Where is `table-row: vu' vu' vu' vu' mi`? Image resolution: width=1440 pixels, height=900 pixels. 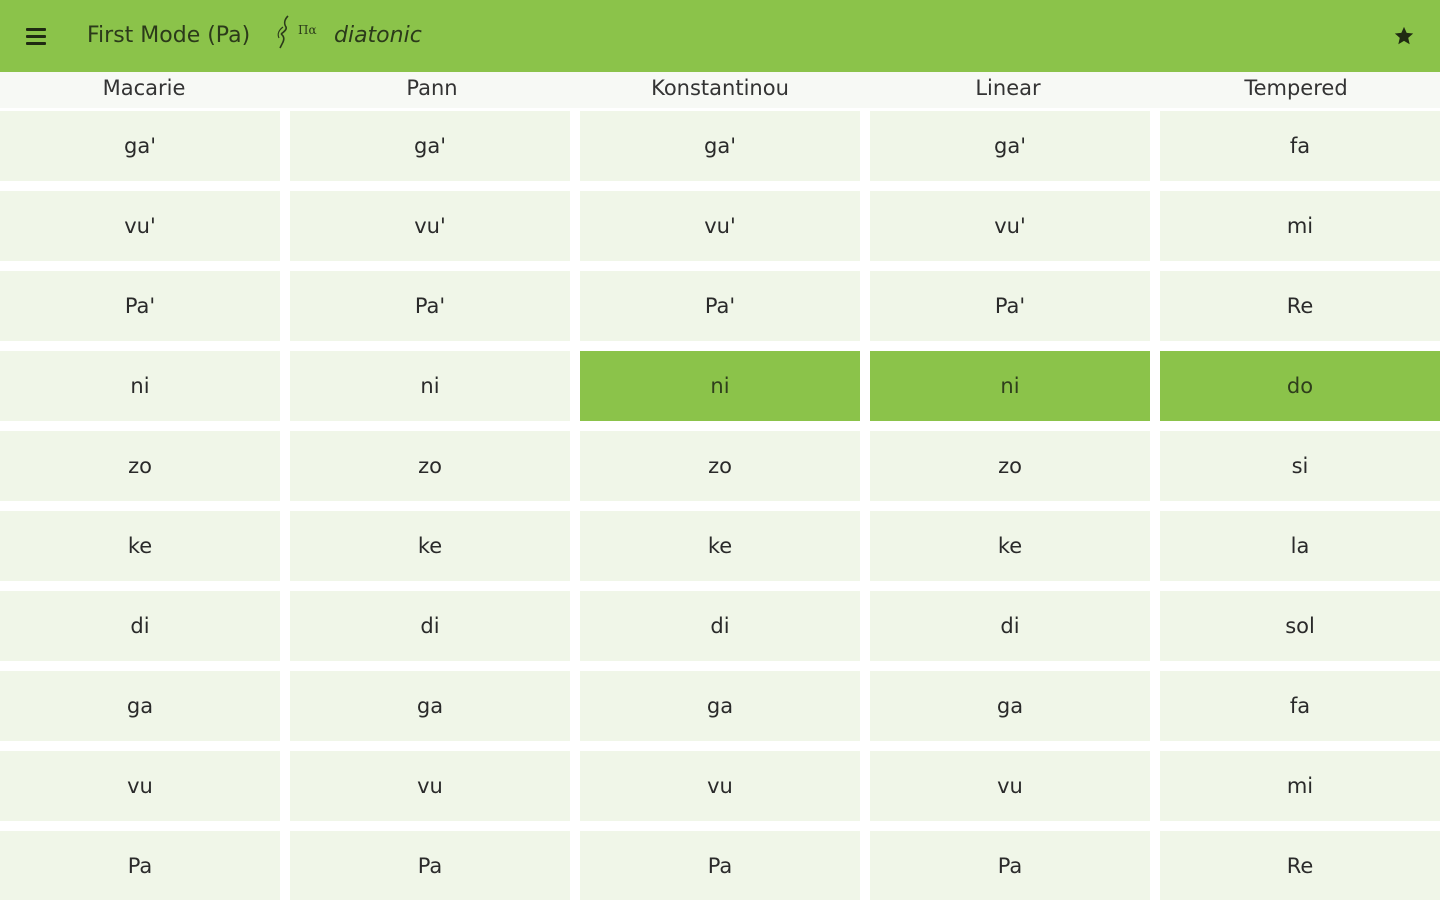
table-row: vu' vu' vu' vu' mi is located at coordinates (720, 228).